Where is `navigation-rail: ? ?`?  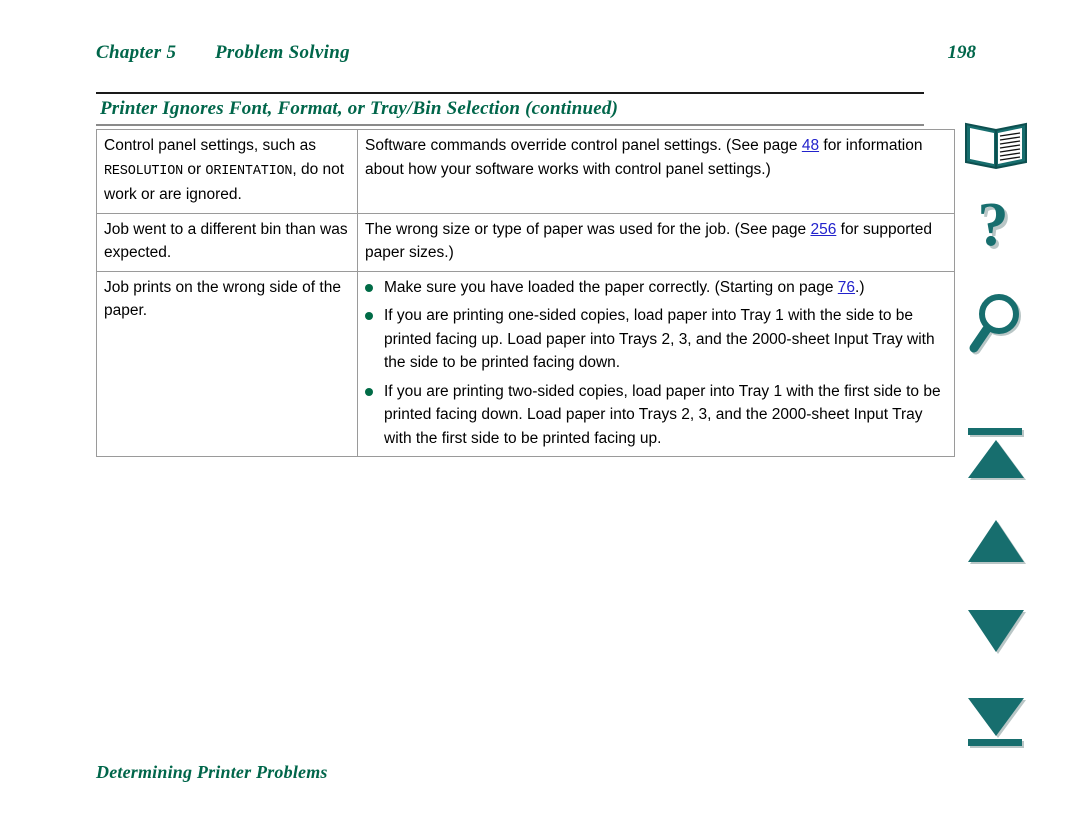
navigation-rail: ? ? is located at coordinates (996, 446).